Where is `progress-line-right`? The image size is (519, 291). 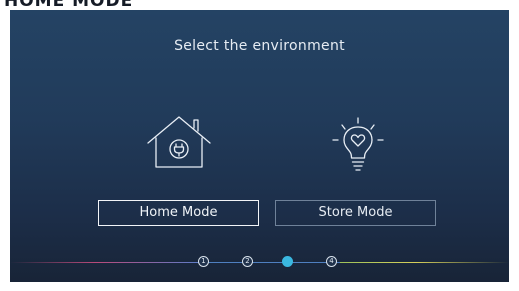 progress-line-right is located at coordinates (424, 262).